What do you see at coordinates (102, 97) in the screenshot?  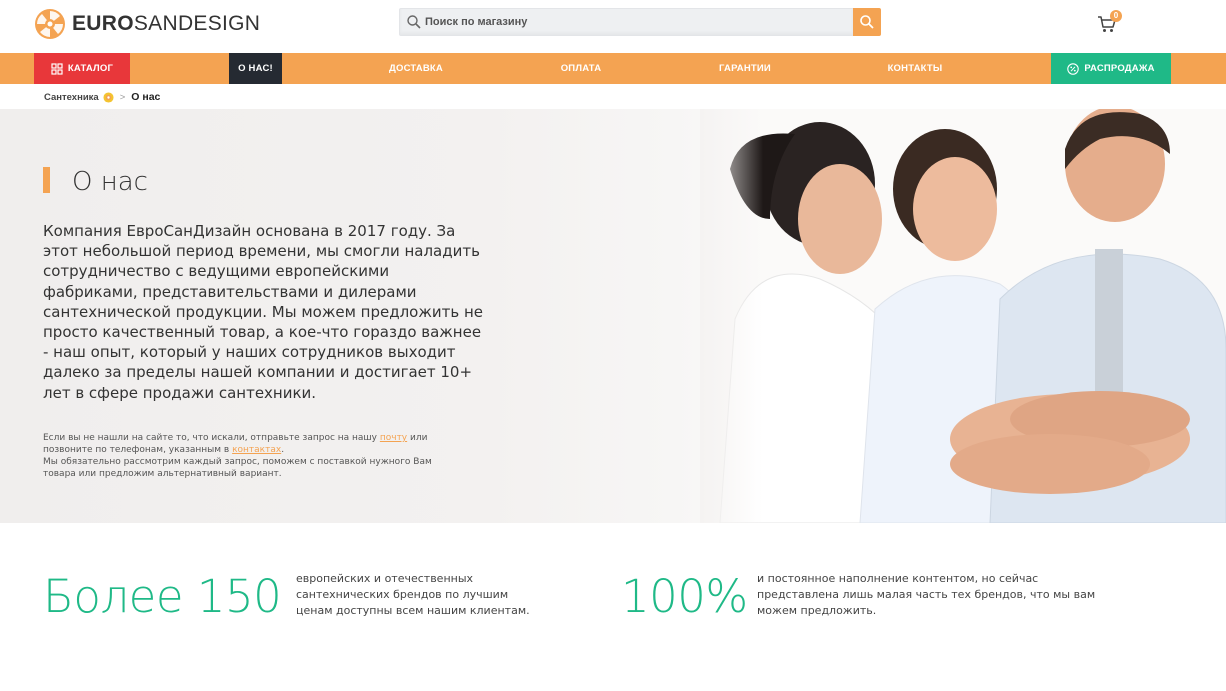 I see `breadcrumb: Сантехника > О нас` at bounding box center [102, 97].